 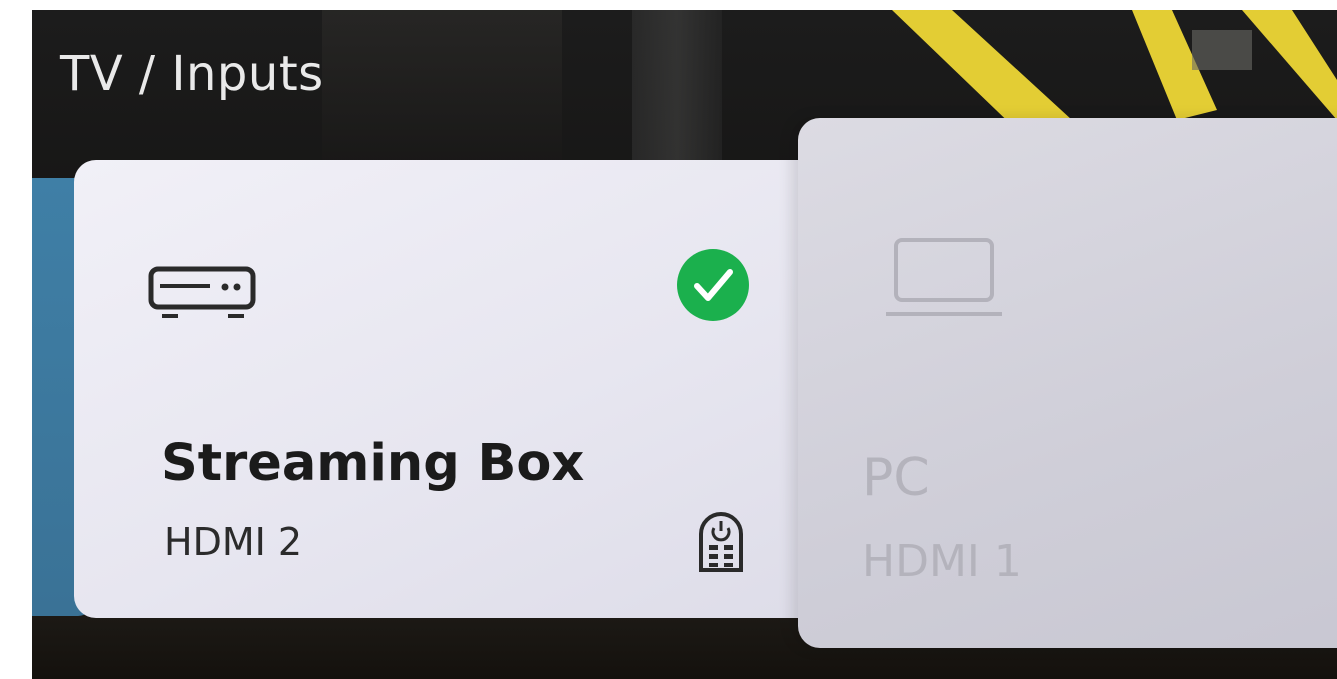 I want to click on page-title: TV / Inputs, so click(x=192, y=74).